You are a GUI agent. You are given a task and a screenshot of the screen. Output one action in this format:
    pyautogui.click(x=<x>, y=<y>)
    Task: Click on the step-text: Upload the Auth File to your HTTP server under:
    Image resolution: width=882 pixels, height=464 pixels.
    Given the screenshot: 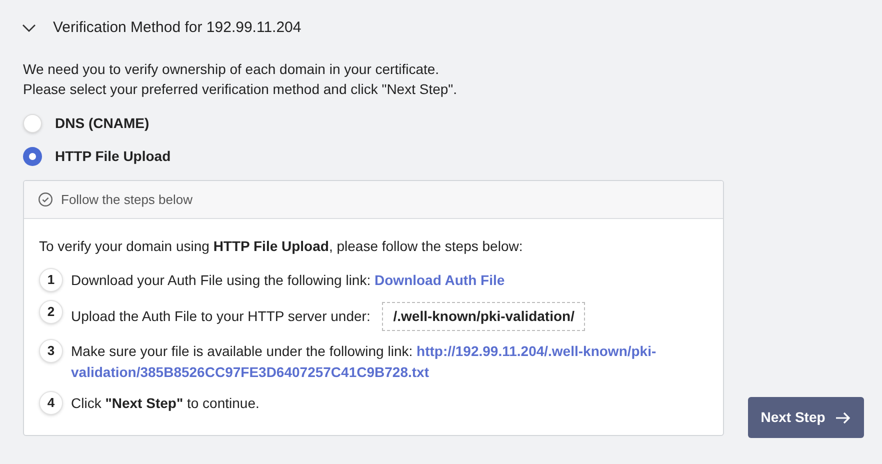 What is the action you would take?
    pyautogui.click(x=220, y=316)
    